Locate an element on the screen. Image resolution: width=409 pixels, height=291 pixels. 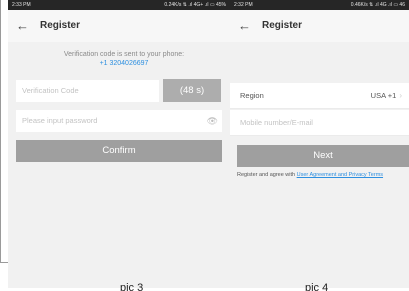
phone-number: +1 3204026697 is located at coordinates (124, 63).